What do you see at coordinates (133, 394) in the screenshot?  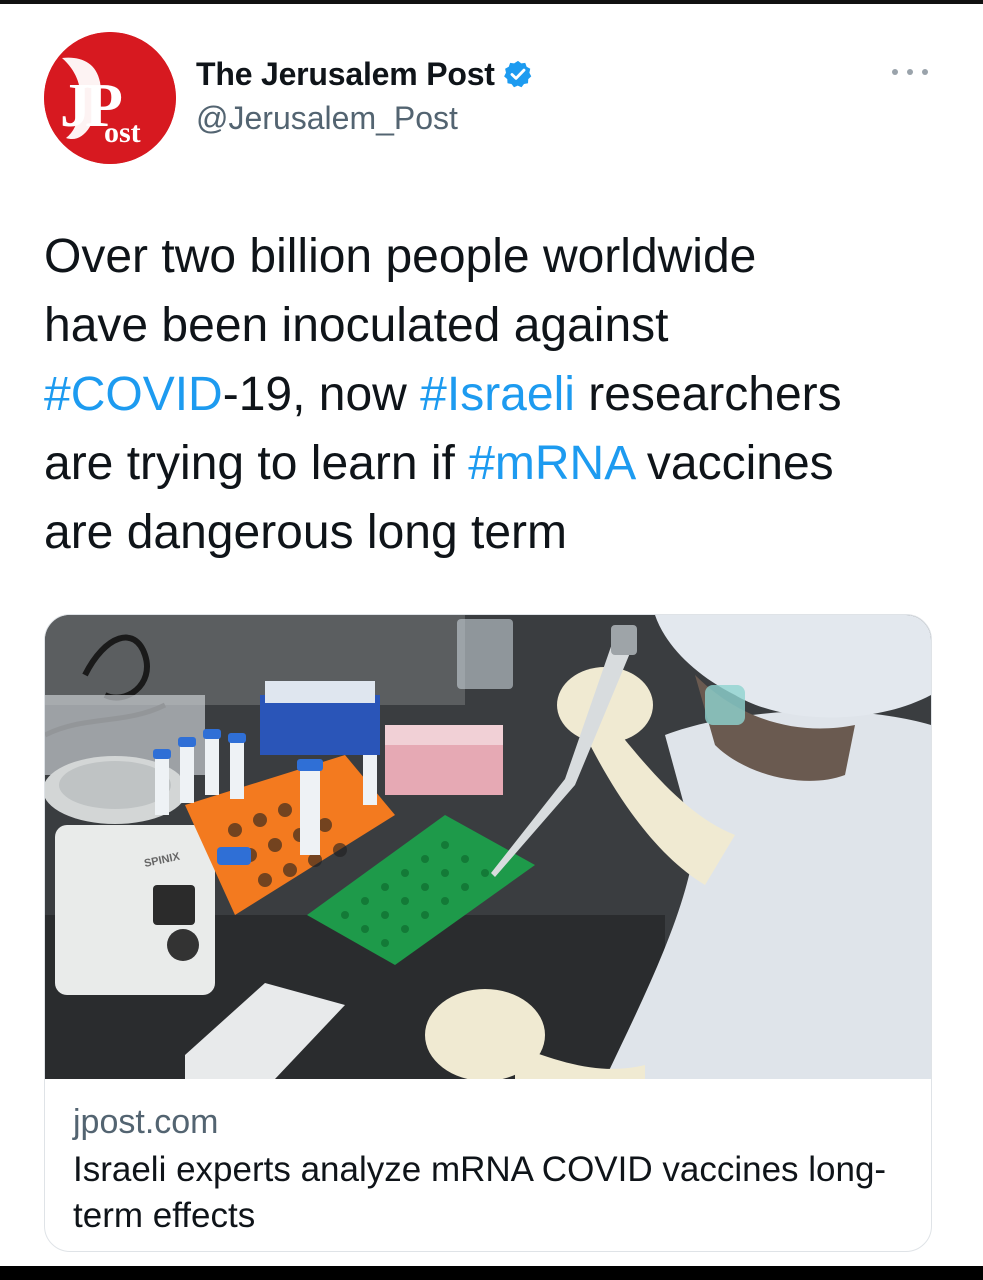 I see `hashtag-link: #COVID` at bounding box center [133, 394].